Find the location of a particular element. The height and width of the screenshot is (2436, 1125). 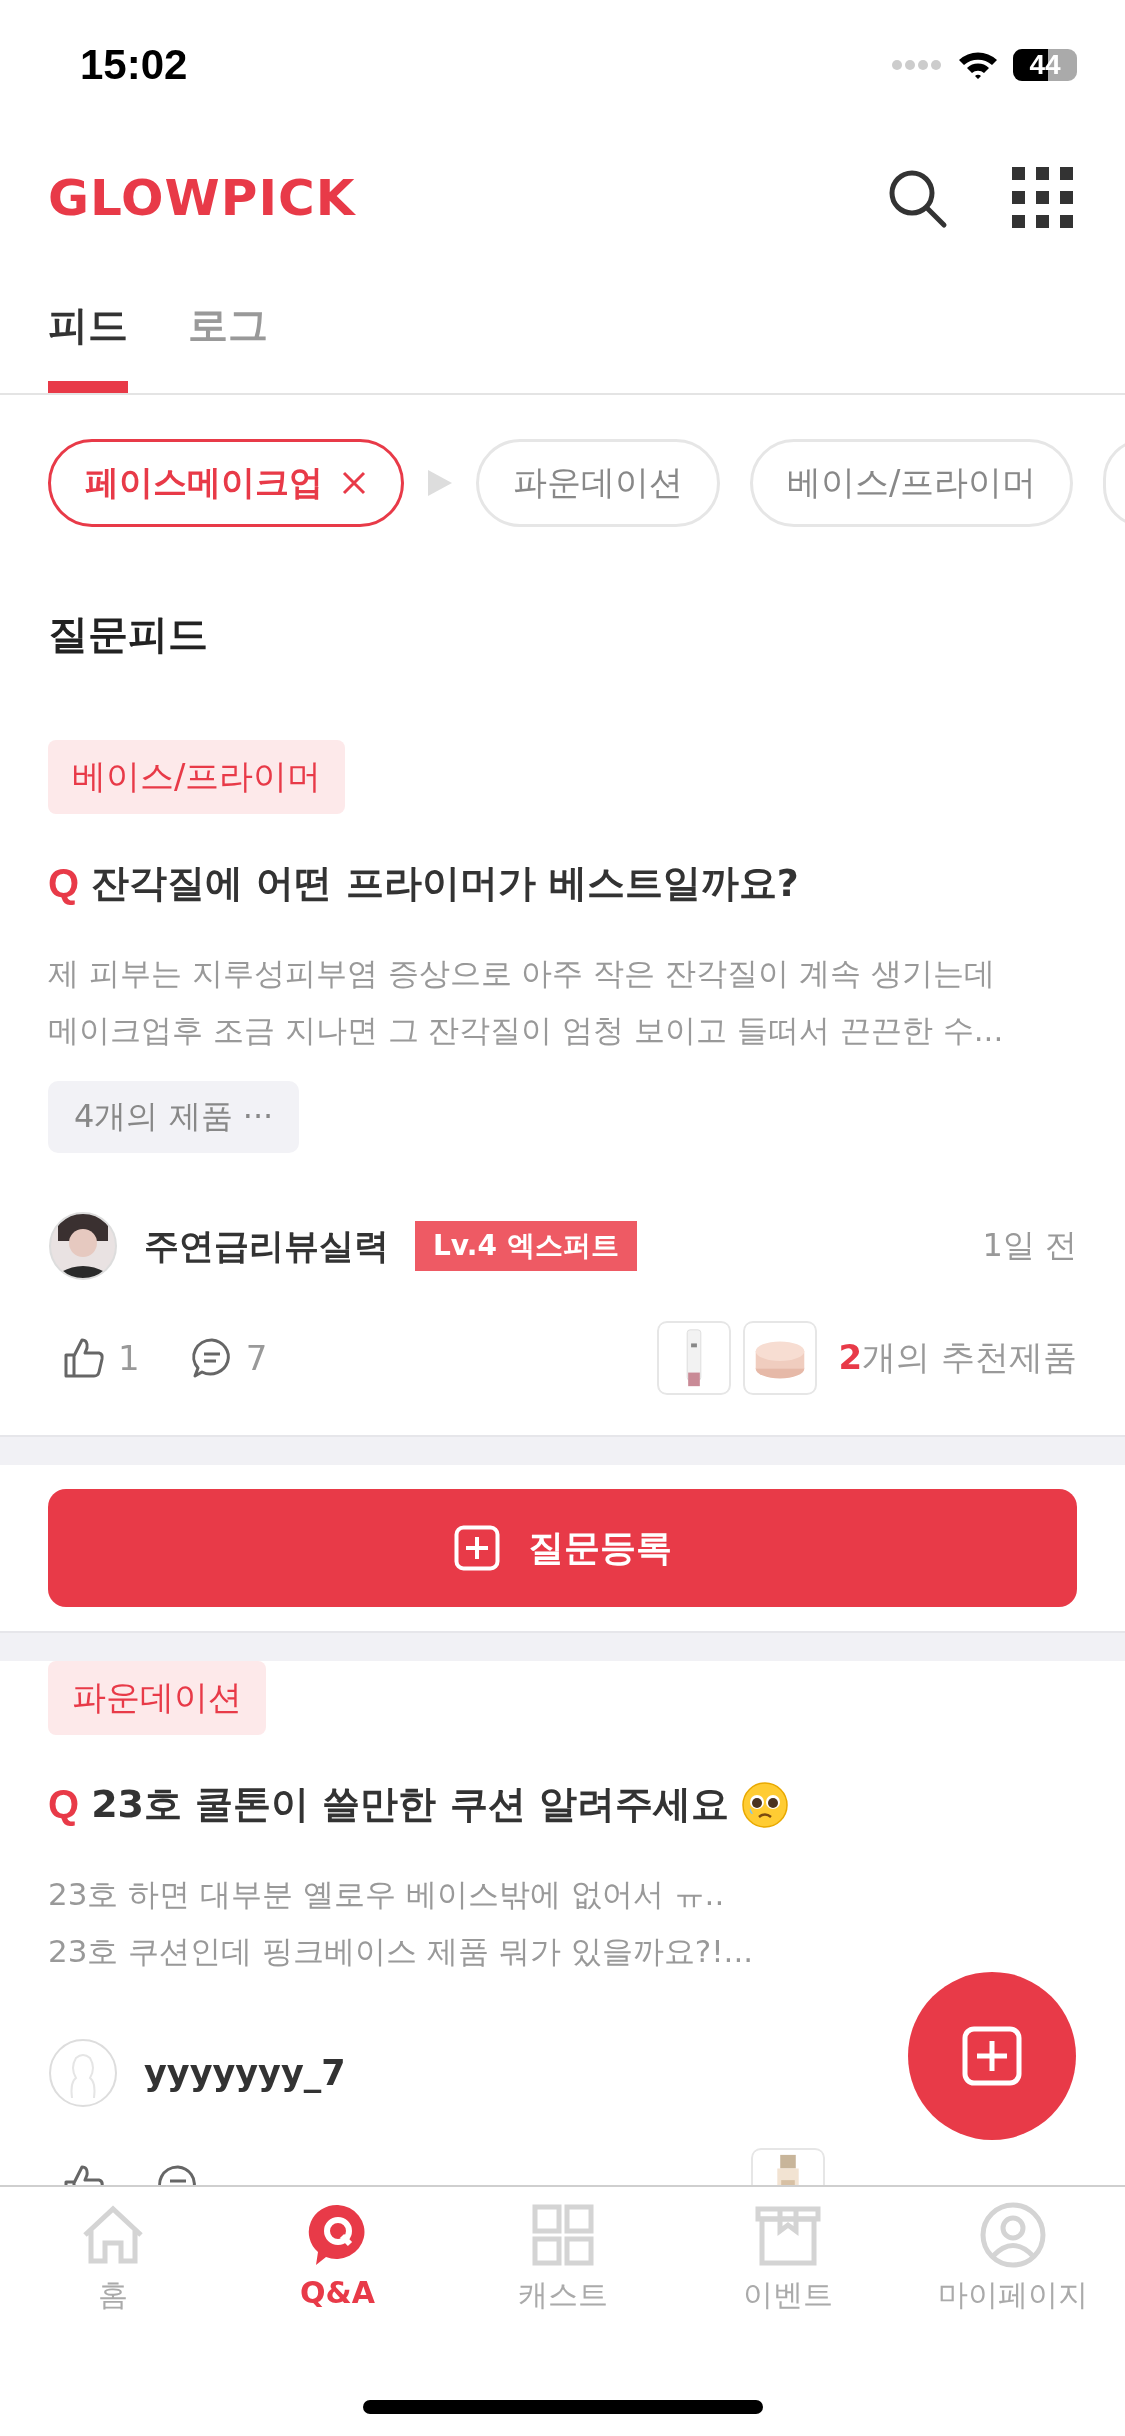

thumbs-up-icon is located at coordinates (84, 1358).